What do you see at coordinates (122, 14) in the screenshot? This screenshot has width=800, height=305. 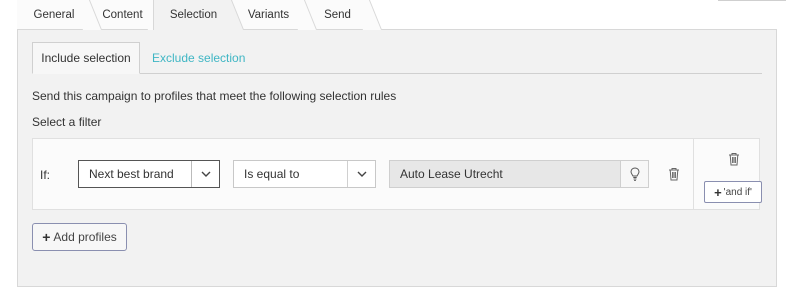 I see `tab-label: Content` at bounding box center [122, 14].